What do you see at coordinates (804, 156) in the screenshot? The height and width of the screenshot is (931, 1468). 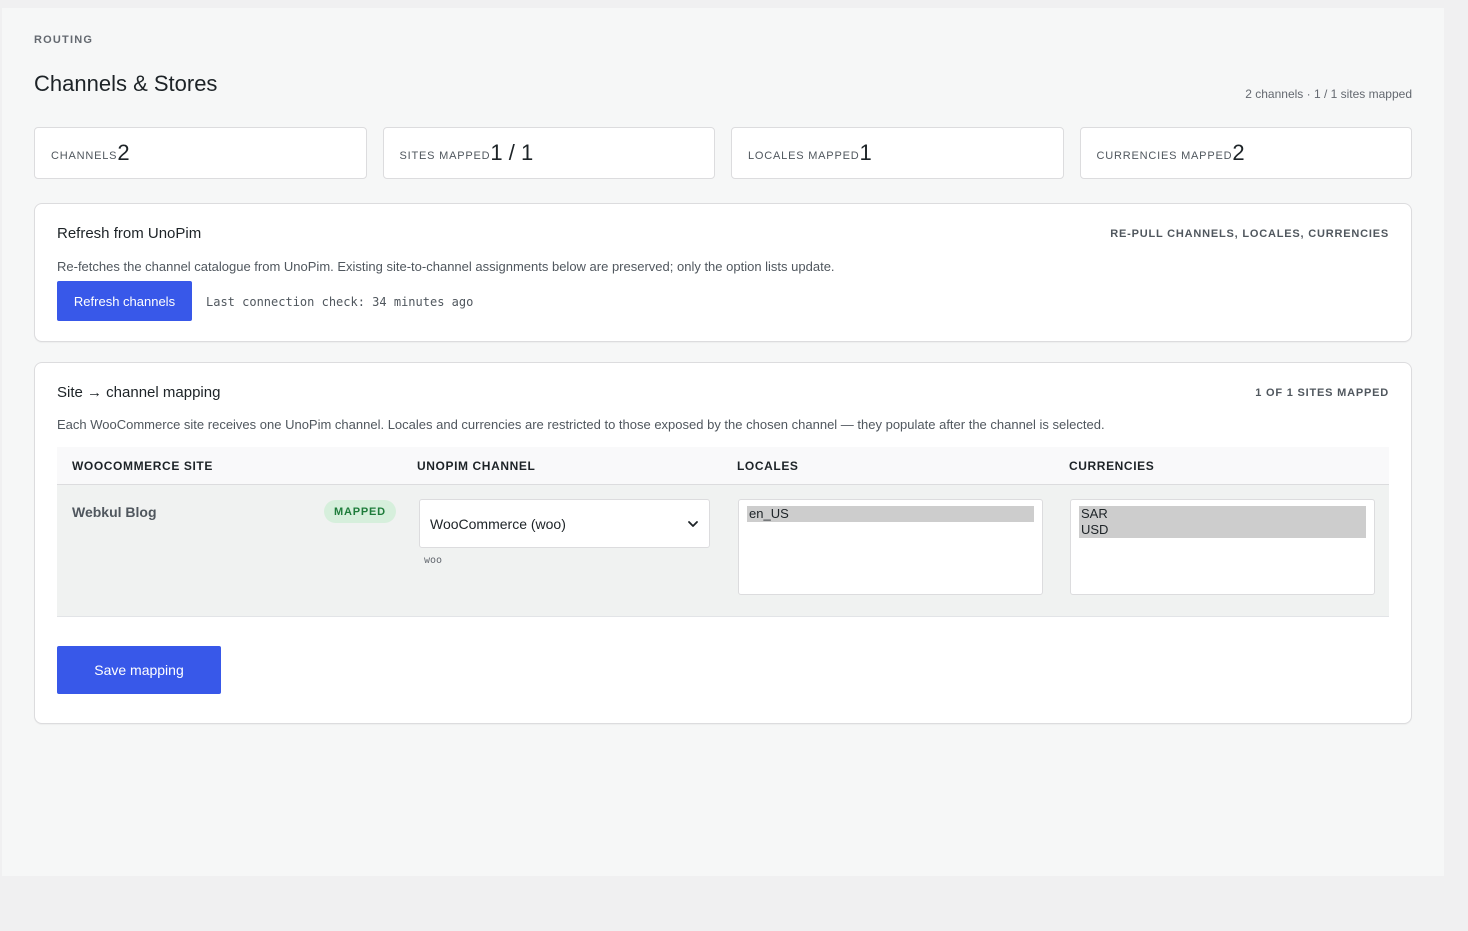 I see `stat-label: Locales mapped` at bounding box center [804, 156].